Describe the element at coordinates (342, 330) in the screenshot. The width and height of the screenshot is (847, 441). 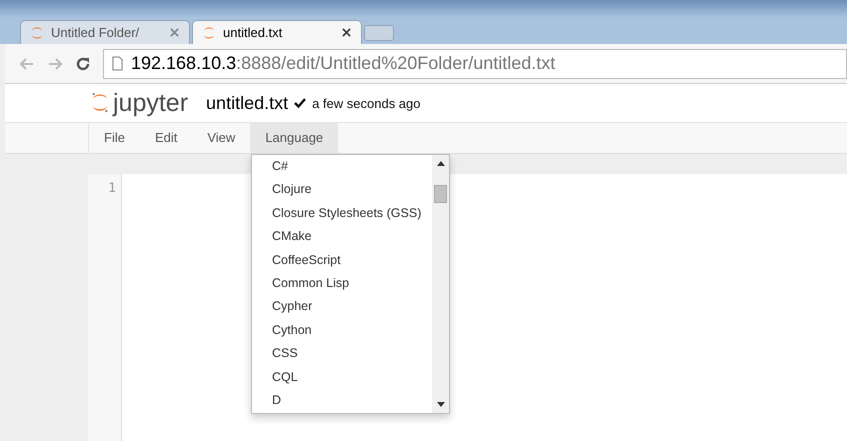
I see `dropdown-item: Cython` at that location.